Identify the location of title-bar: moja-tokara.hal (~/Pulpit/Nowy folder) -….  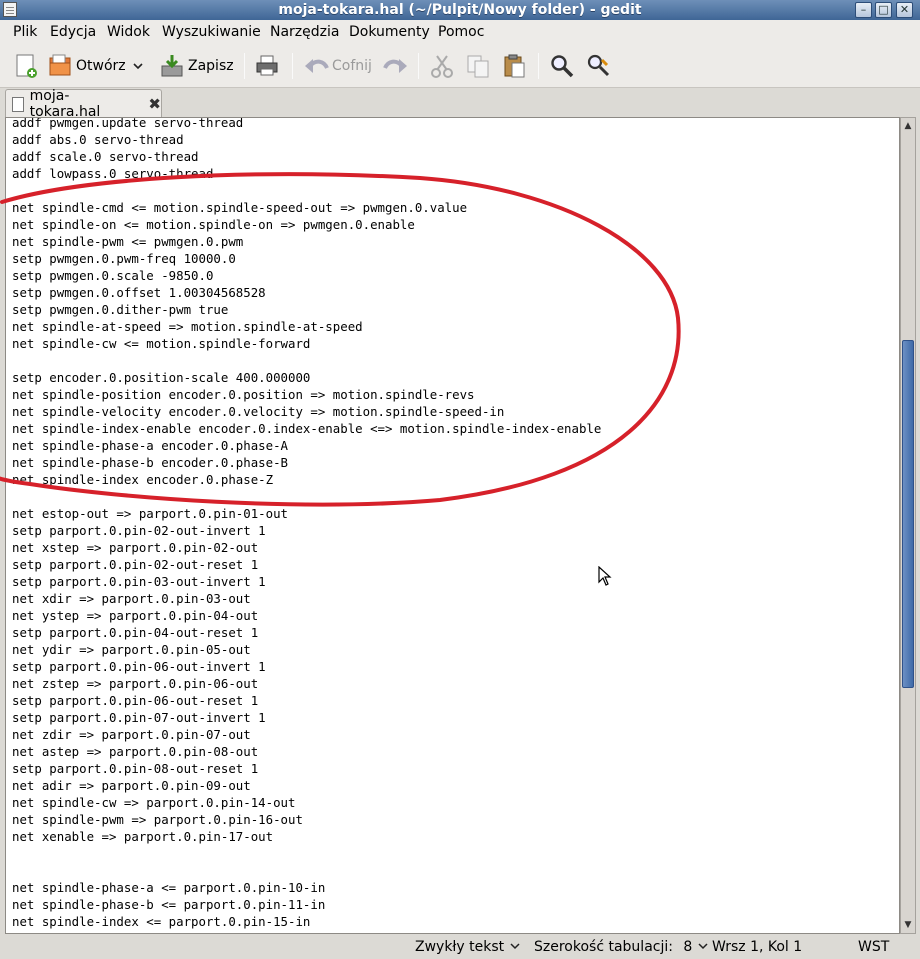
(460, 10).